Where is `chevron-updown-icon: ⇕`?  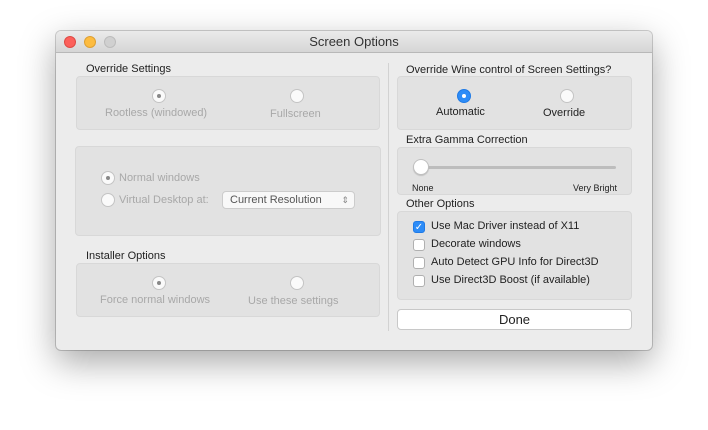 chevron-updown-icon: ⇕ is located at coordinates (345, 200).